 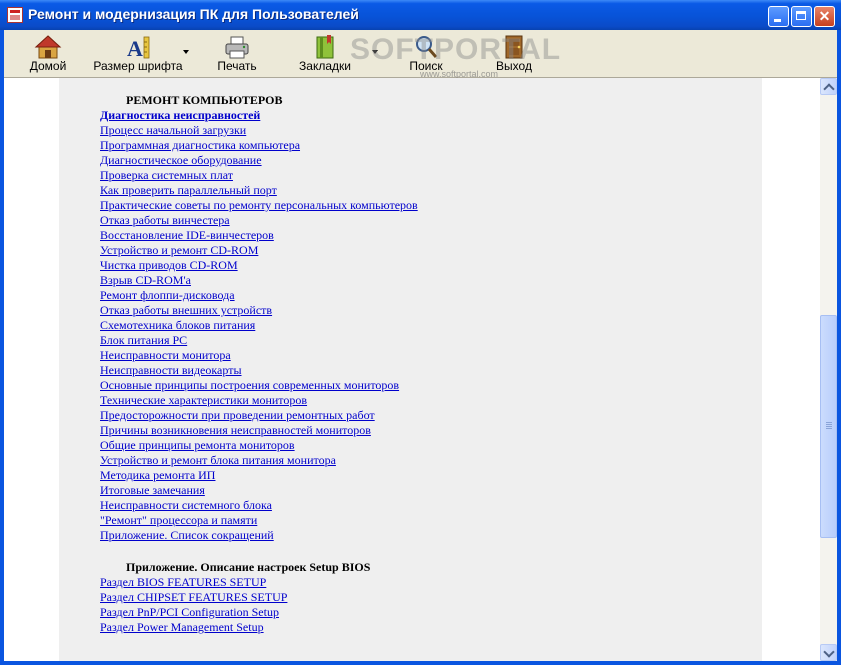 What do you see at coordinates (173, 130) in the screenshot?
I see `toc-link: Процесс начальной загрузки` at bounding box center [173, 130].